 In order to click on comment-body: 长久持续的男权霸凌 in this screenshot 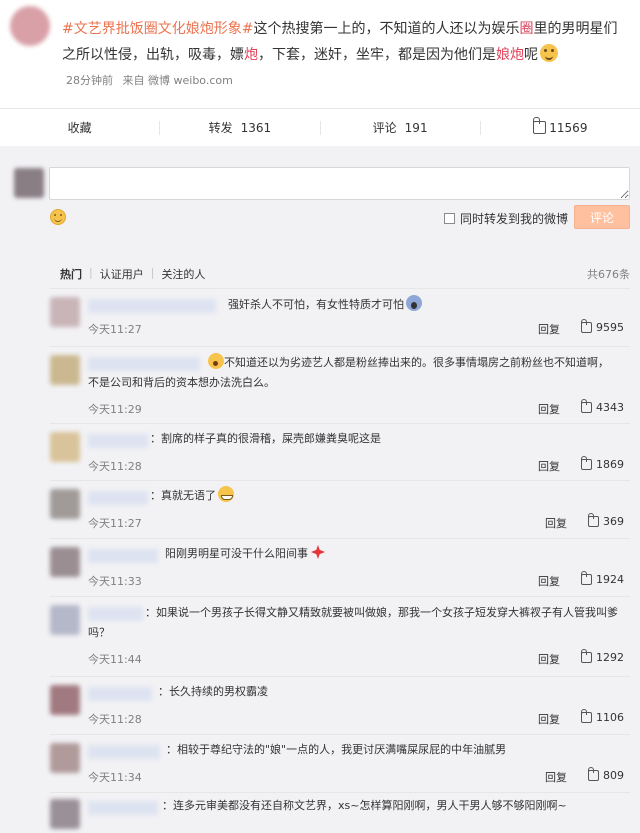, I will do `click(218, 691)`.